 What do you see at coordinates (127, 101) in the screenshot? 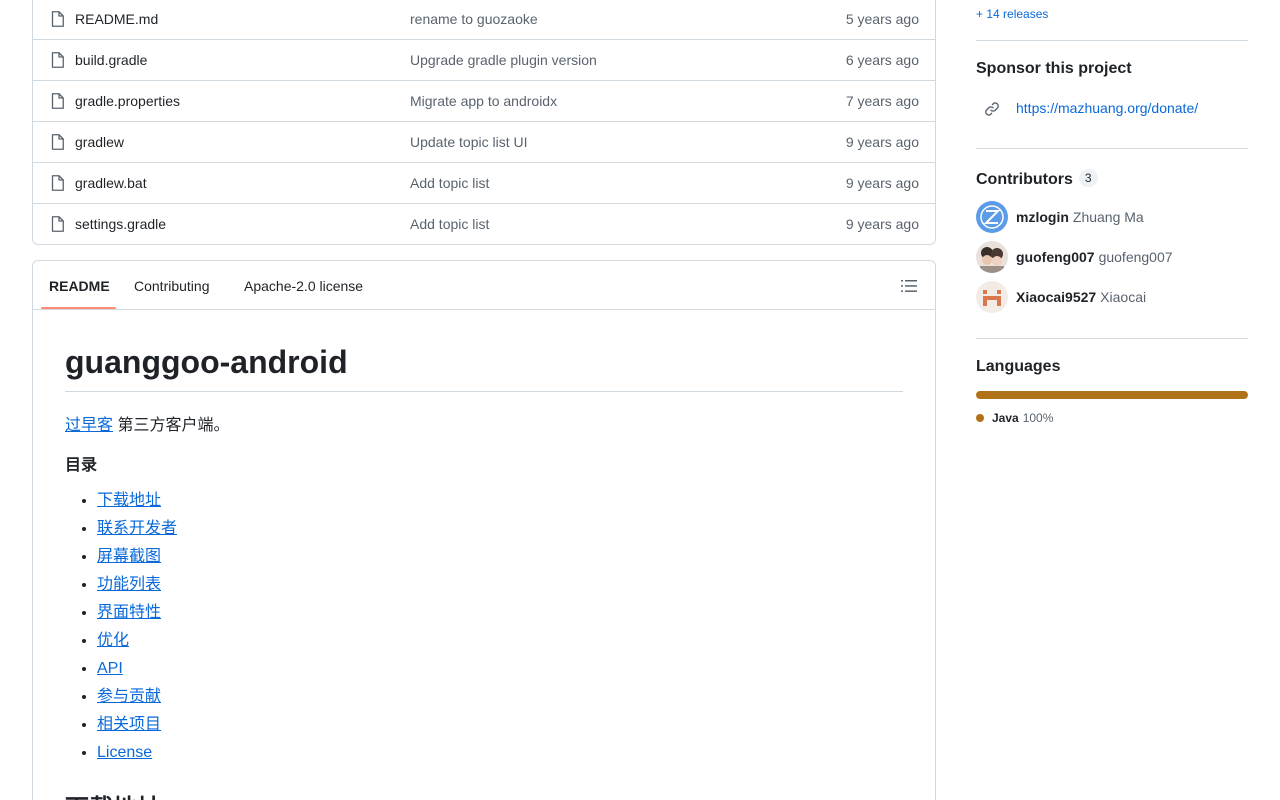
I see `file-name-link: gradle.properties` at bounding box center [127, 101].